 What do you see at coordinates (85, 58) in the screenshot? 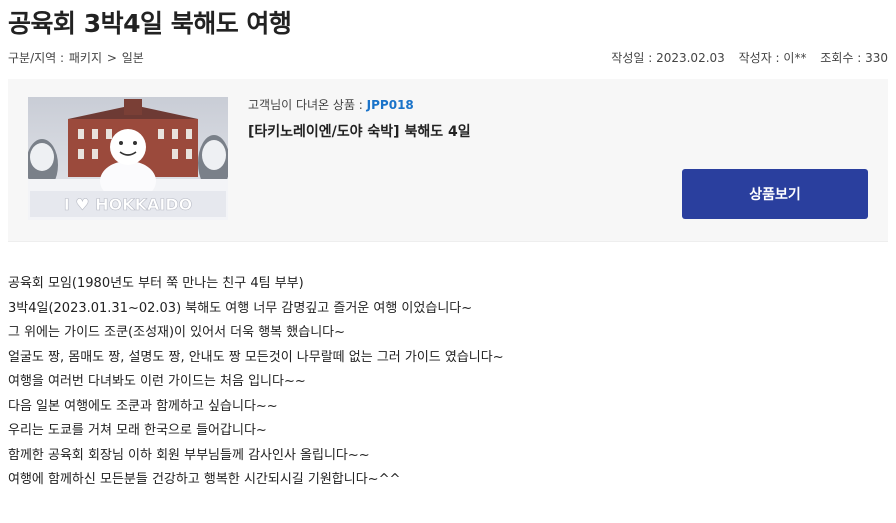
I see `breadcrumb-category: 패키지` at bounding box center [85, 58].